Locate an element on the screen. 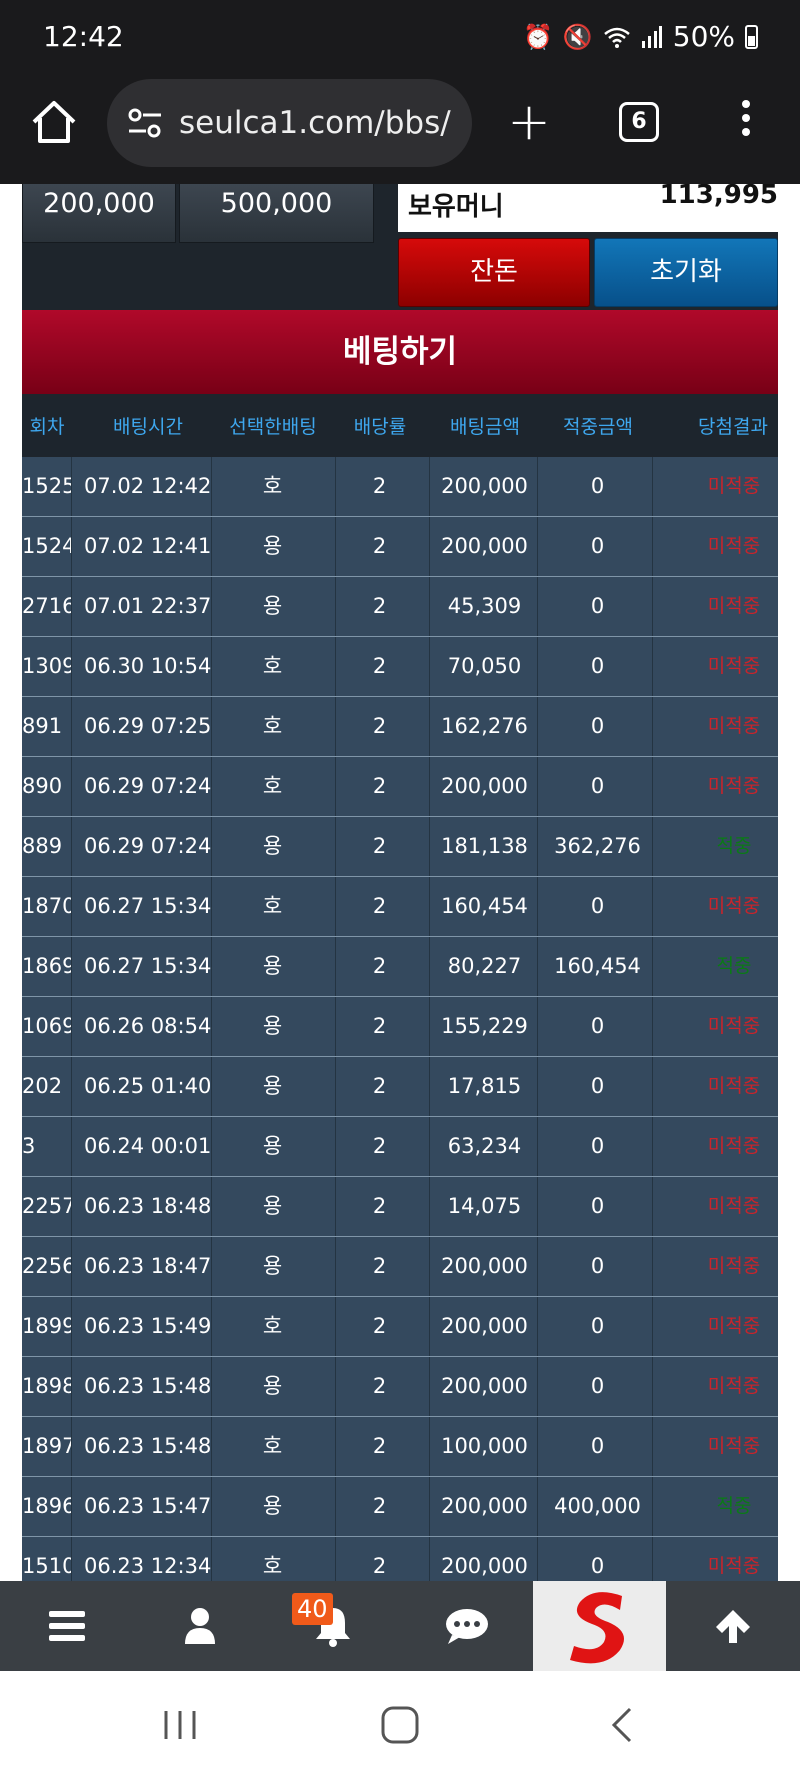  chip-200000-button: 200,000 is located at coordinates (99, 213).